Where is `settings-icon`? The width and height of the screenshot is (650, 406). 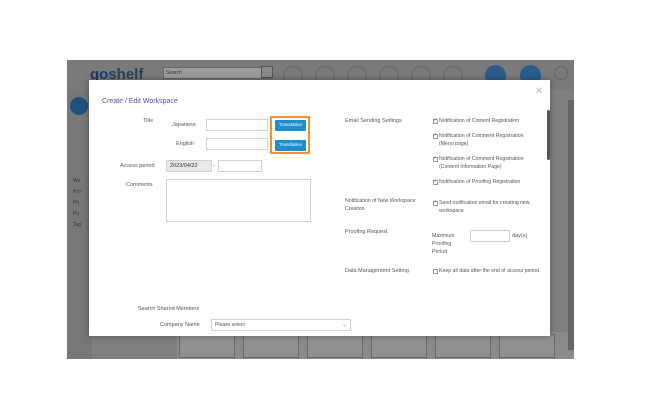 settings-icon is located at coordinates (561, 73).